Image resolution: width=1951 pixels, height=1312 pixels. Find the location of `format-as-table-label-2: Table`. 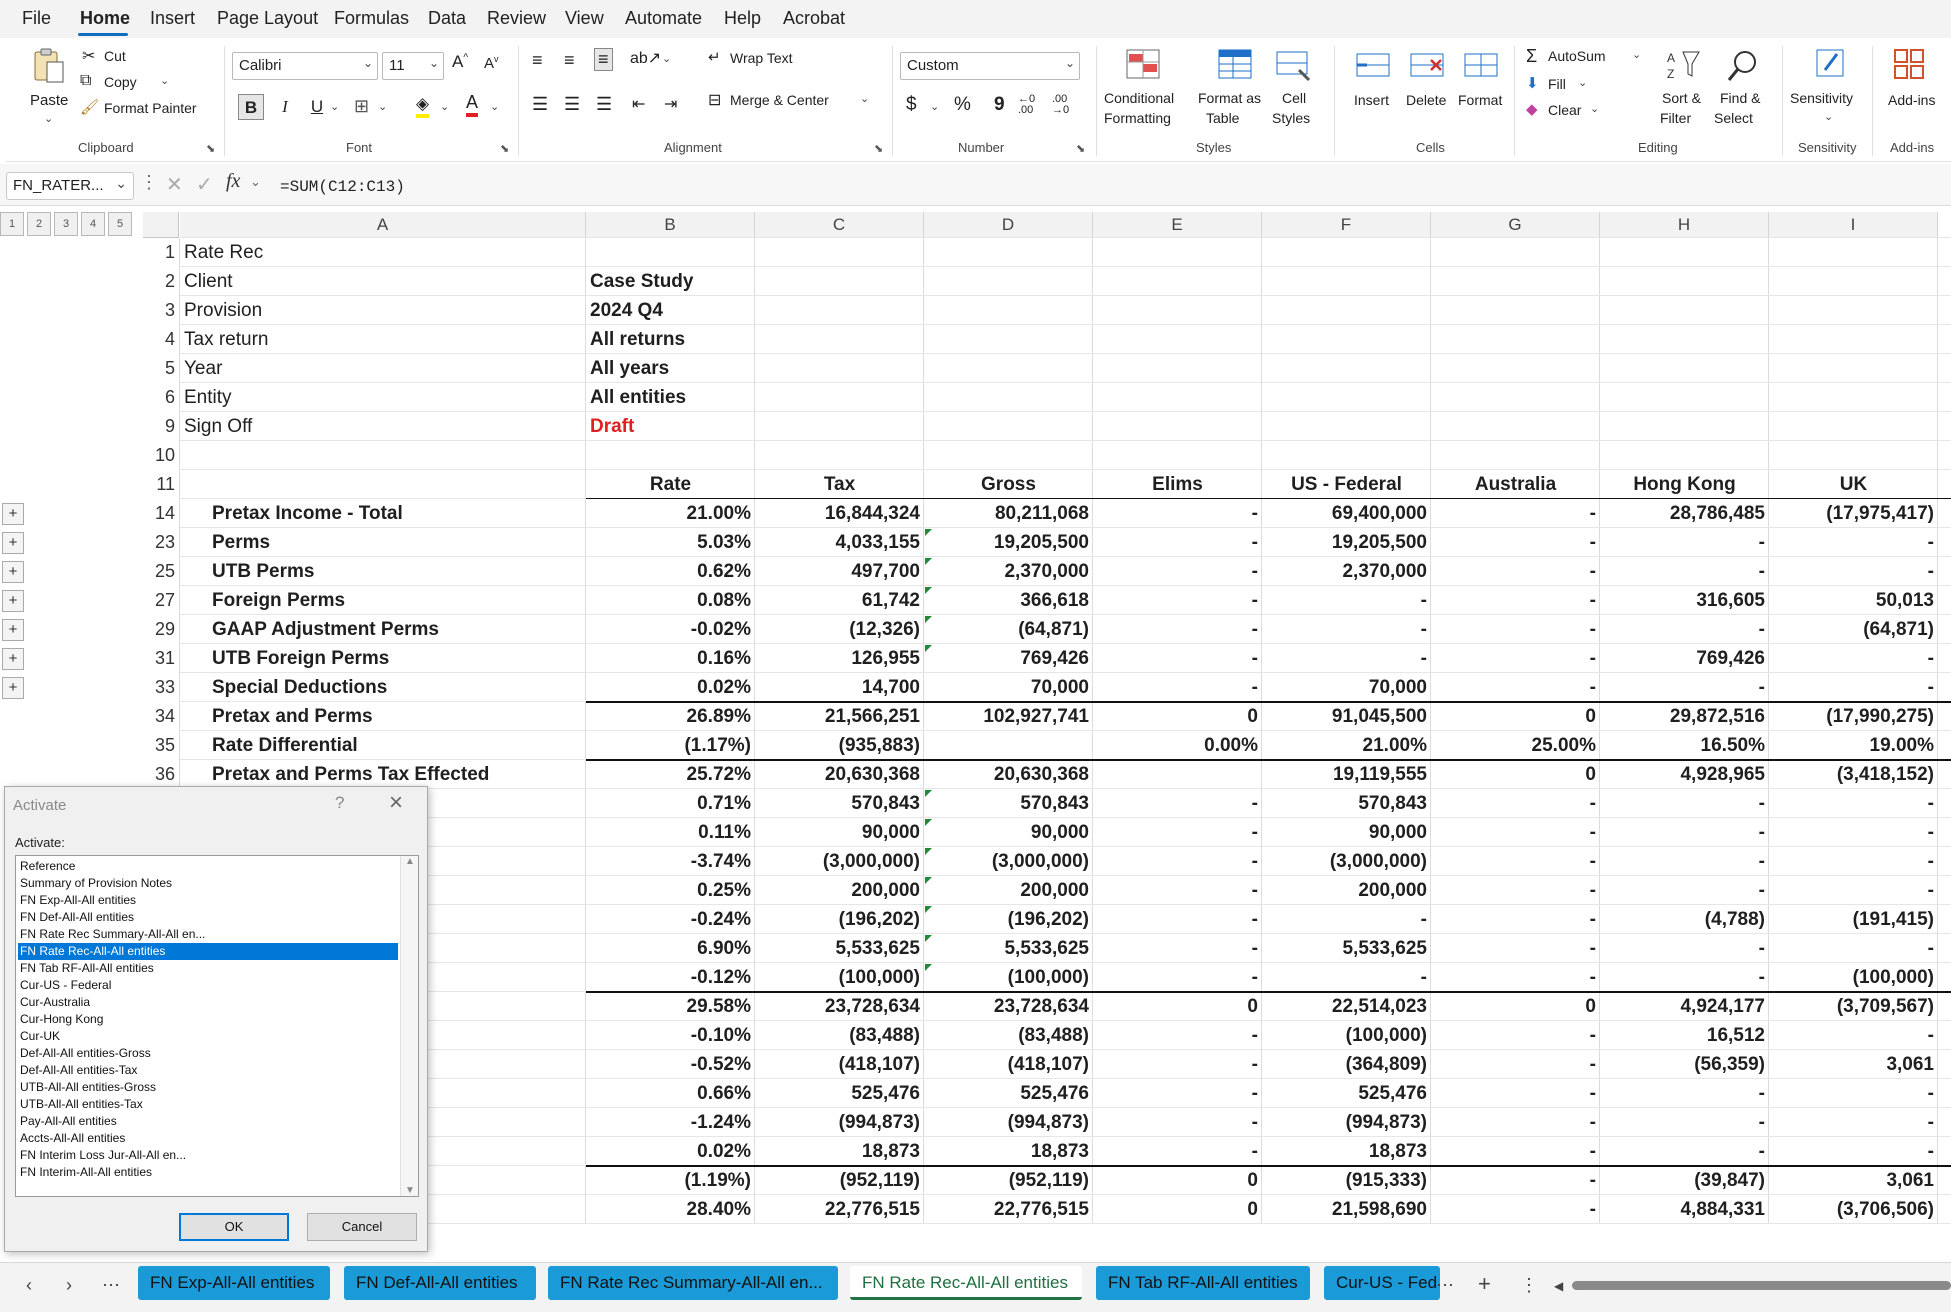

format-as-table-label-2: Table is located at coordinates (1222, 118).